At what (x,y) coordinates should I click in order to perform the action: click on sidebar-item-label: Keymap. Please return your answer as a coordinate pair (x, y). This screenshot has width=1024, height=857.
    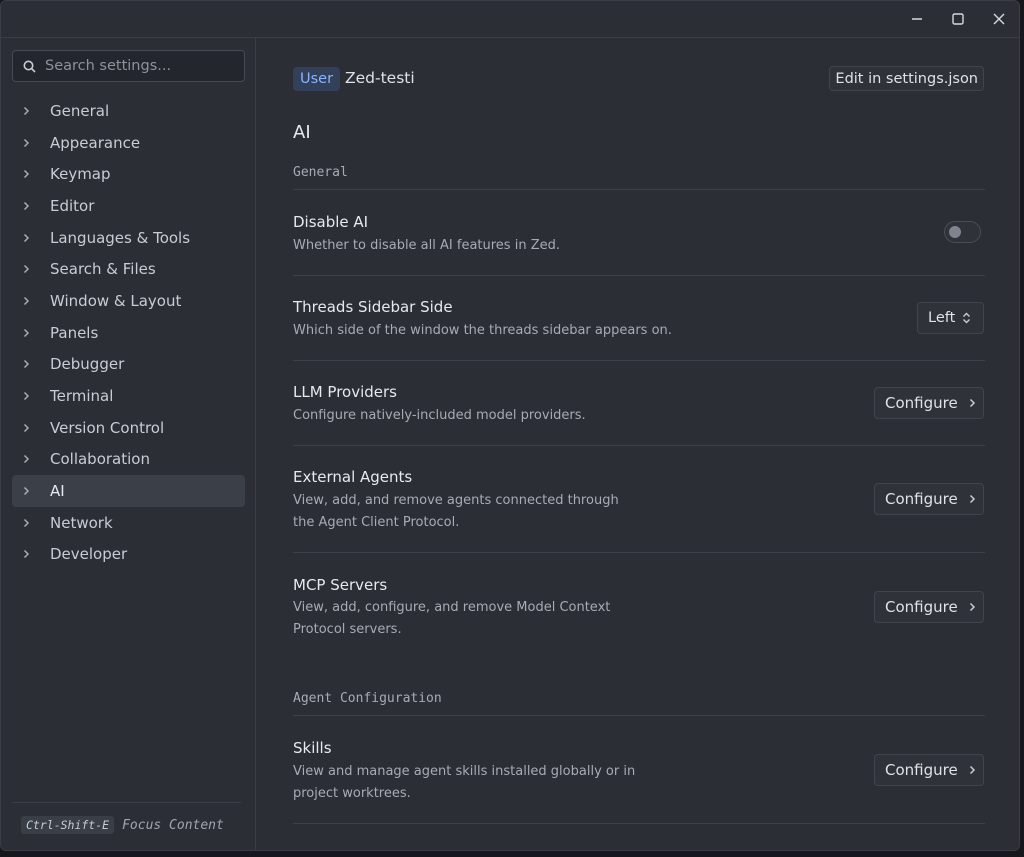
    Looking at the image, I should click on (80, 174).